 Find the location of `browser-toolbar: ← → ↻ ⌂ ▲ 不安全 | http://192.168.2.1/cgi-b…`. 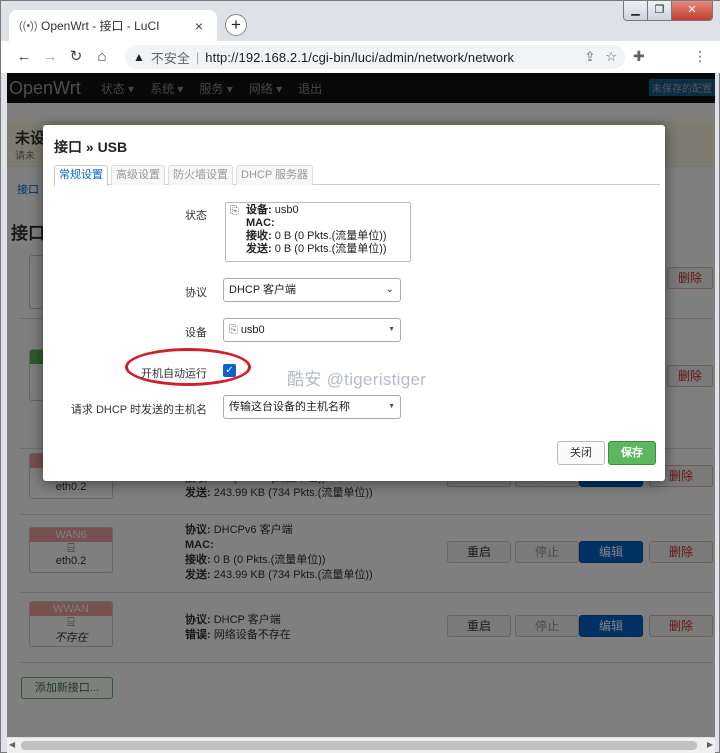

browser-toolbar: ← → ↻ ⌂ ▲ 不安全 | http://192.168.2.1/cgi-b… is located at coordinates (360, 57).